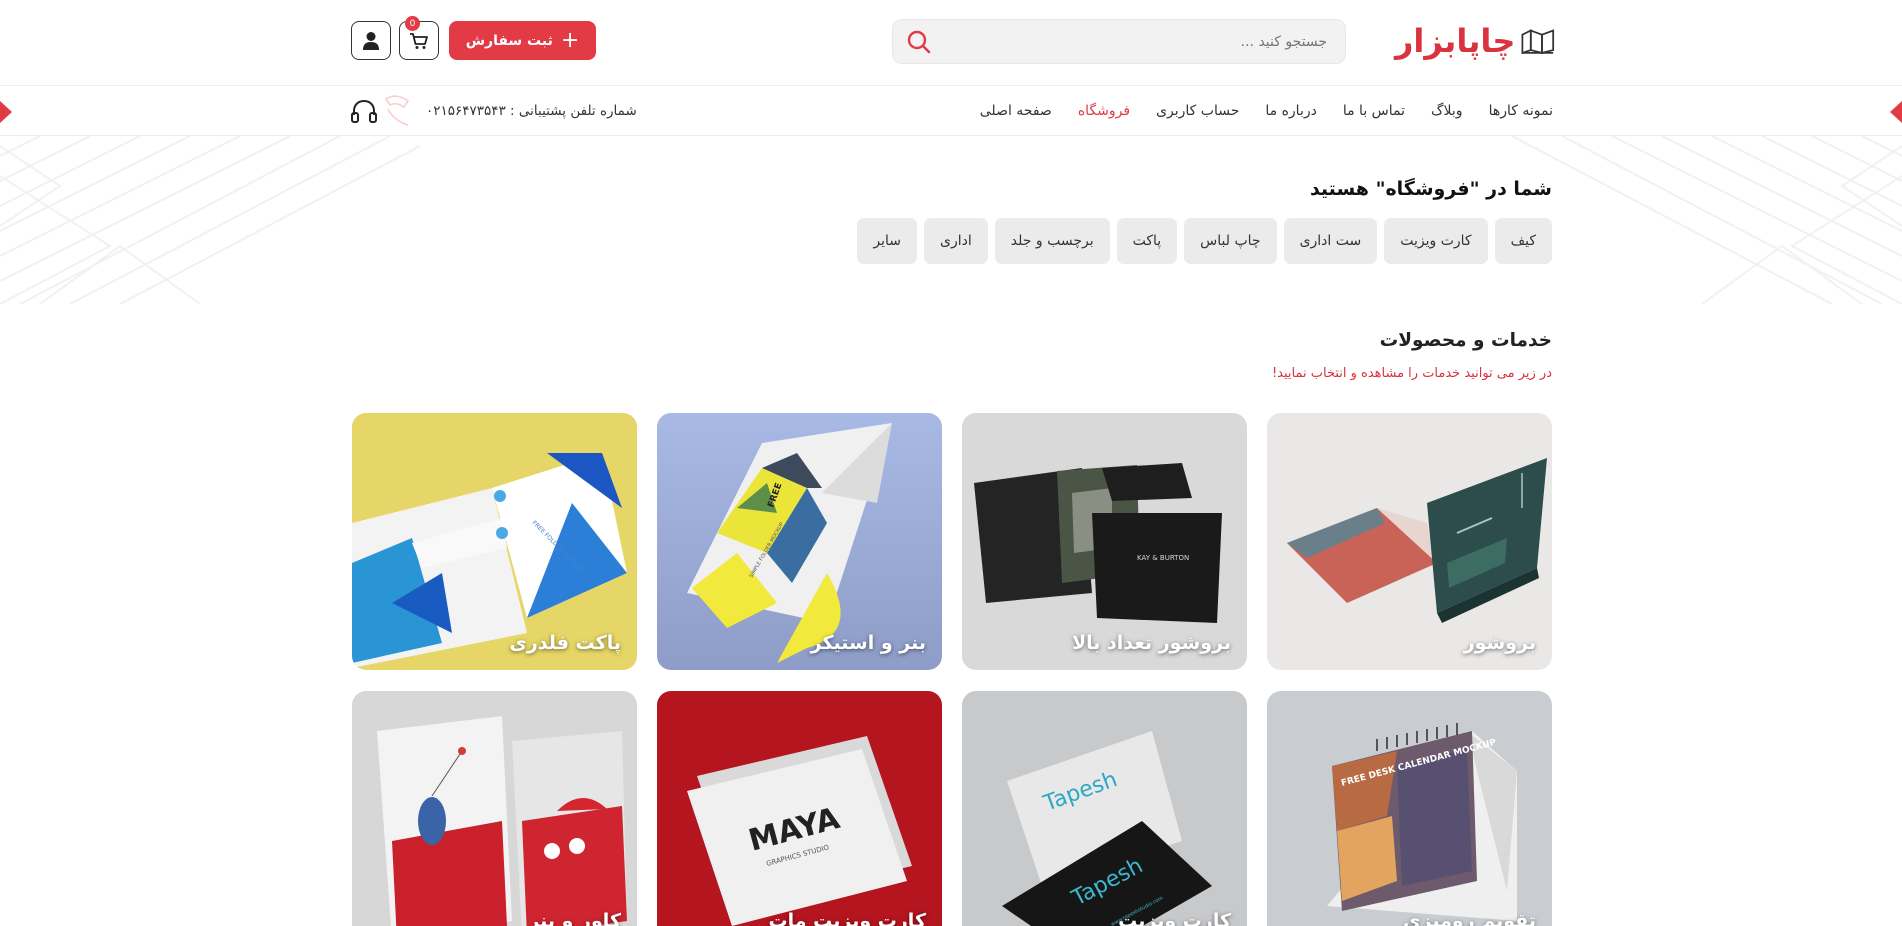 This screenshot has width=1902, height=926. I want to click on header: چاپابزار + ثبت سفارش 0, so click(951, 43).